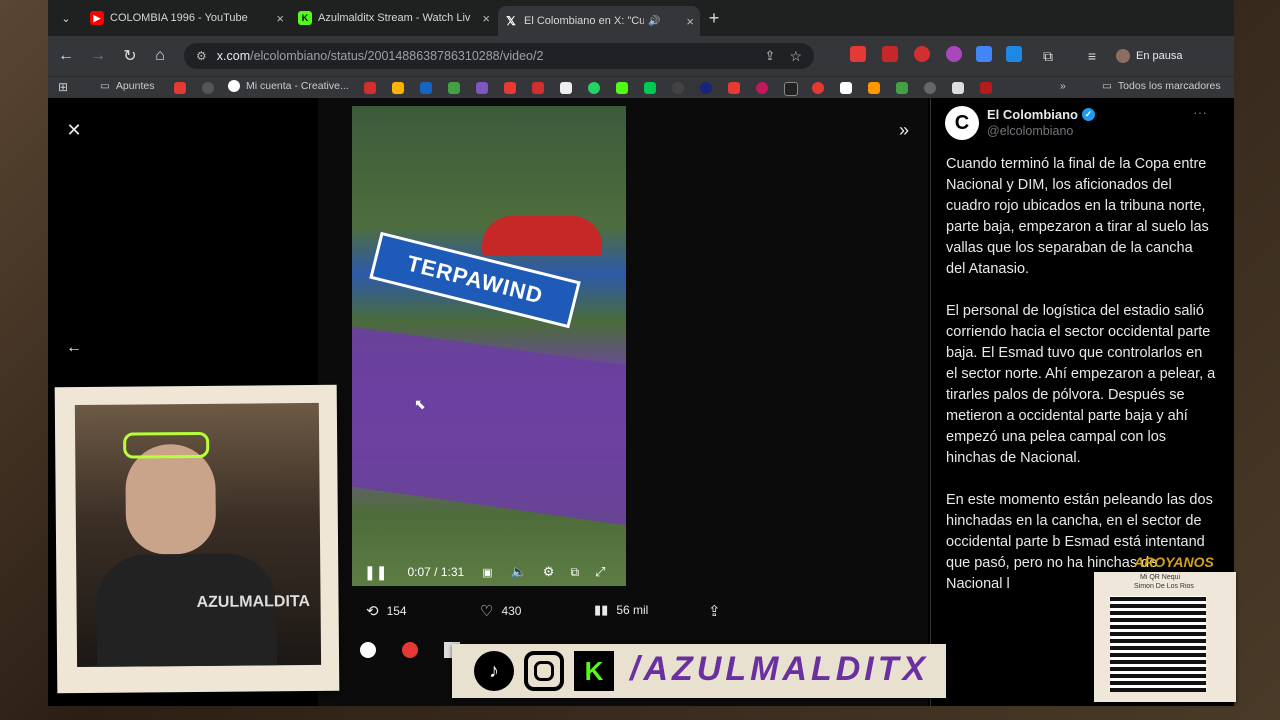 The width and height of the screenshot is (1280, 720). What do you see at coordinates (63, 87) in the screenshot?
I see `apps-grid-icon: ⊞` at bounding box center [63, 87].